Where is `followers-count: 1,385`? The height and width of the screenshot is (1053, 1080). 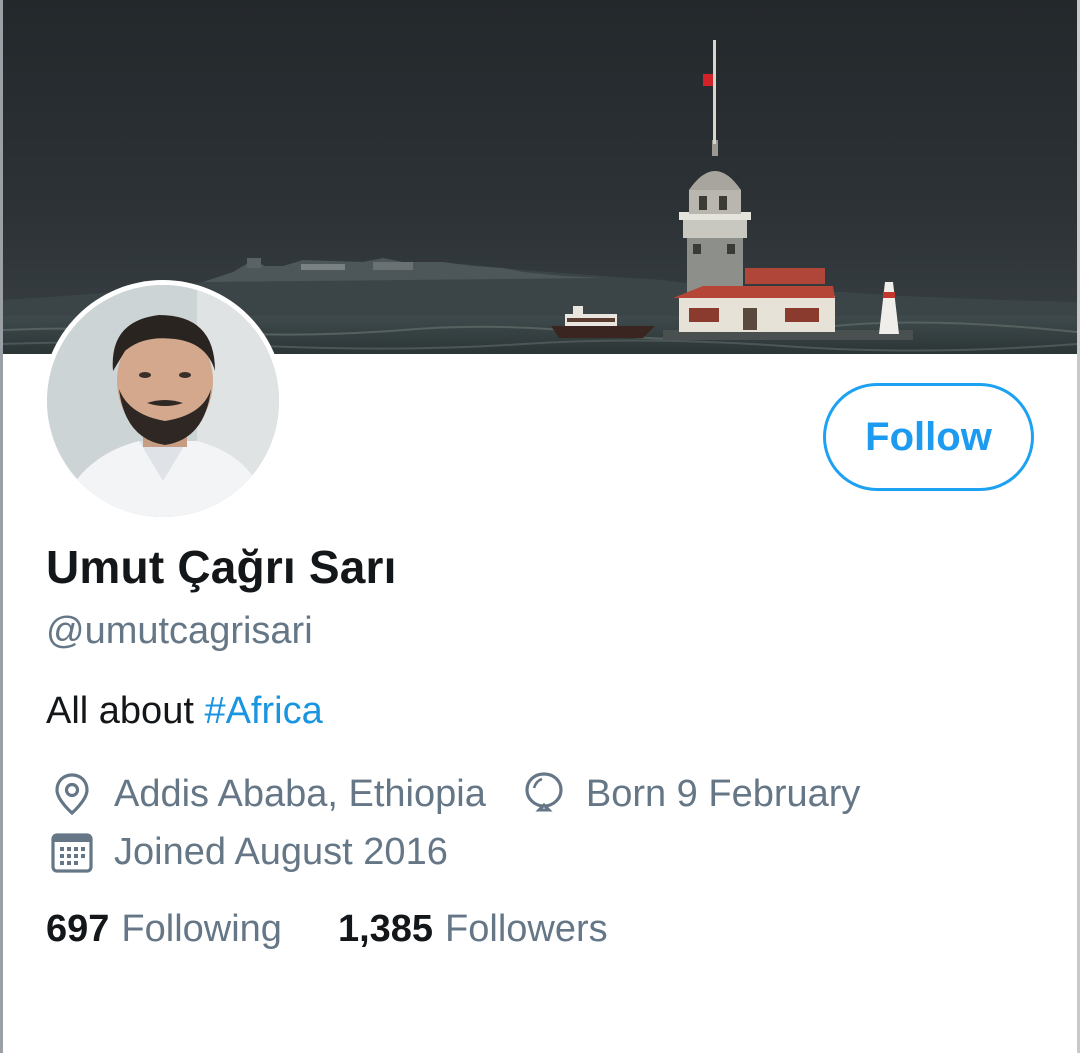
followers-count: 1,385 is located at coordinates (385, 929).